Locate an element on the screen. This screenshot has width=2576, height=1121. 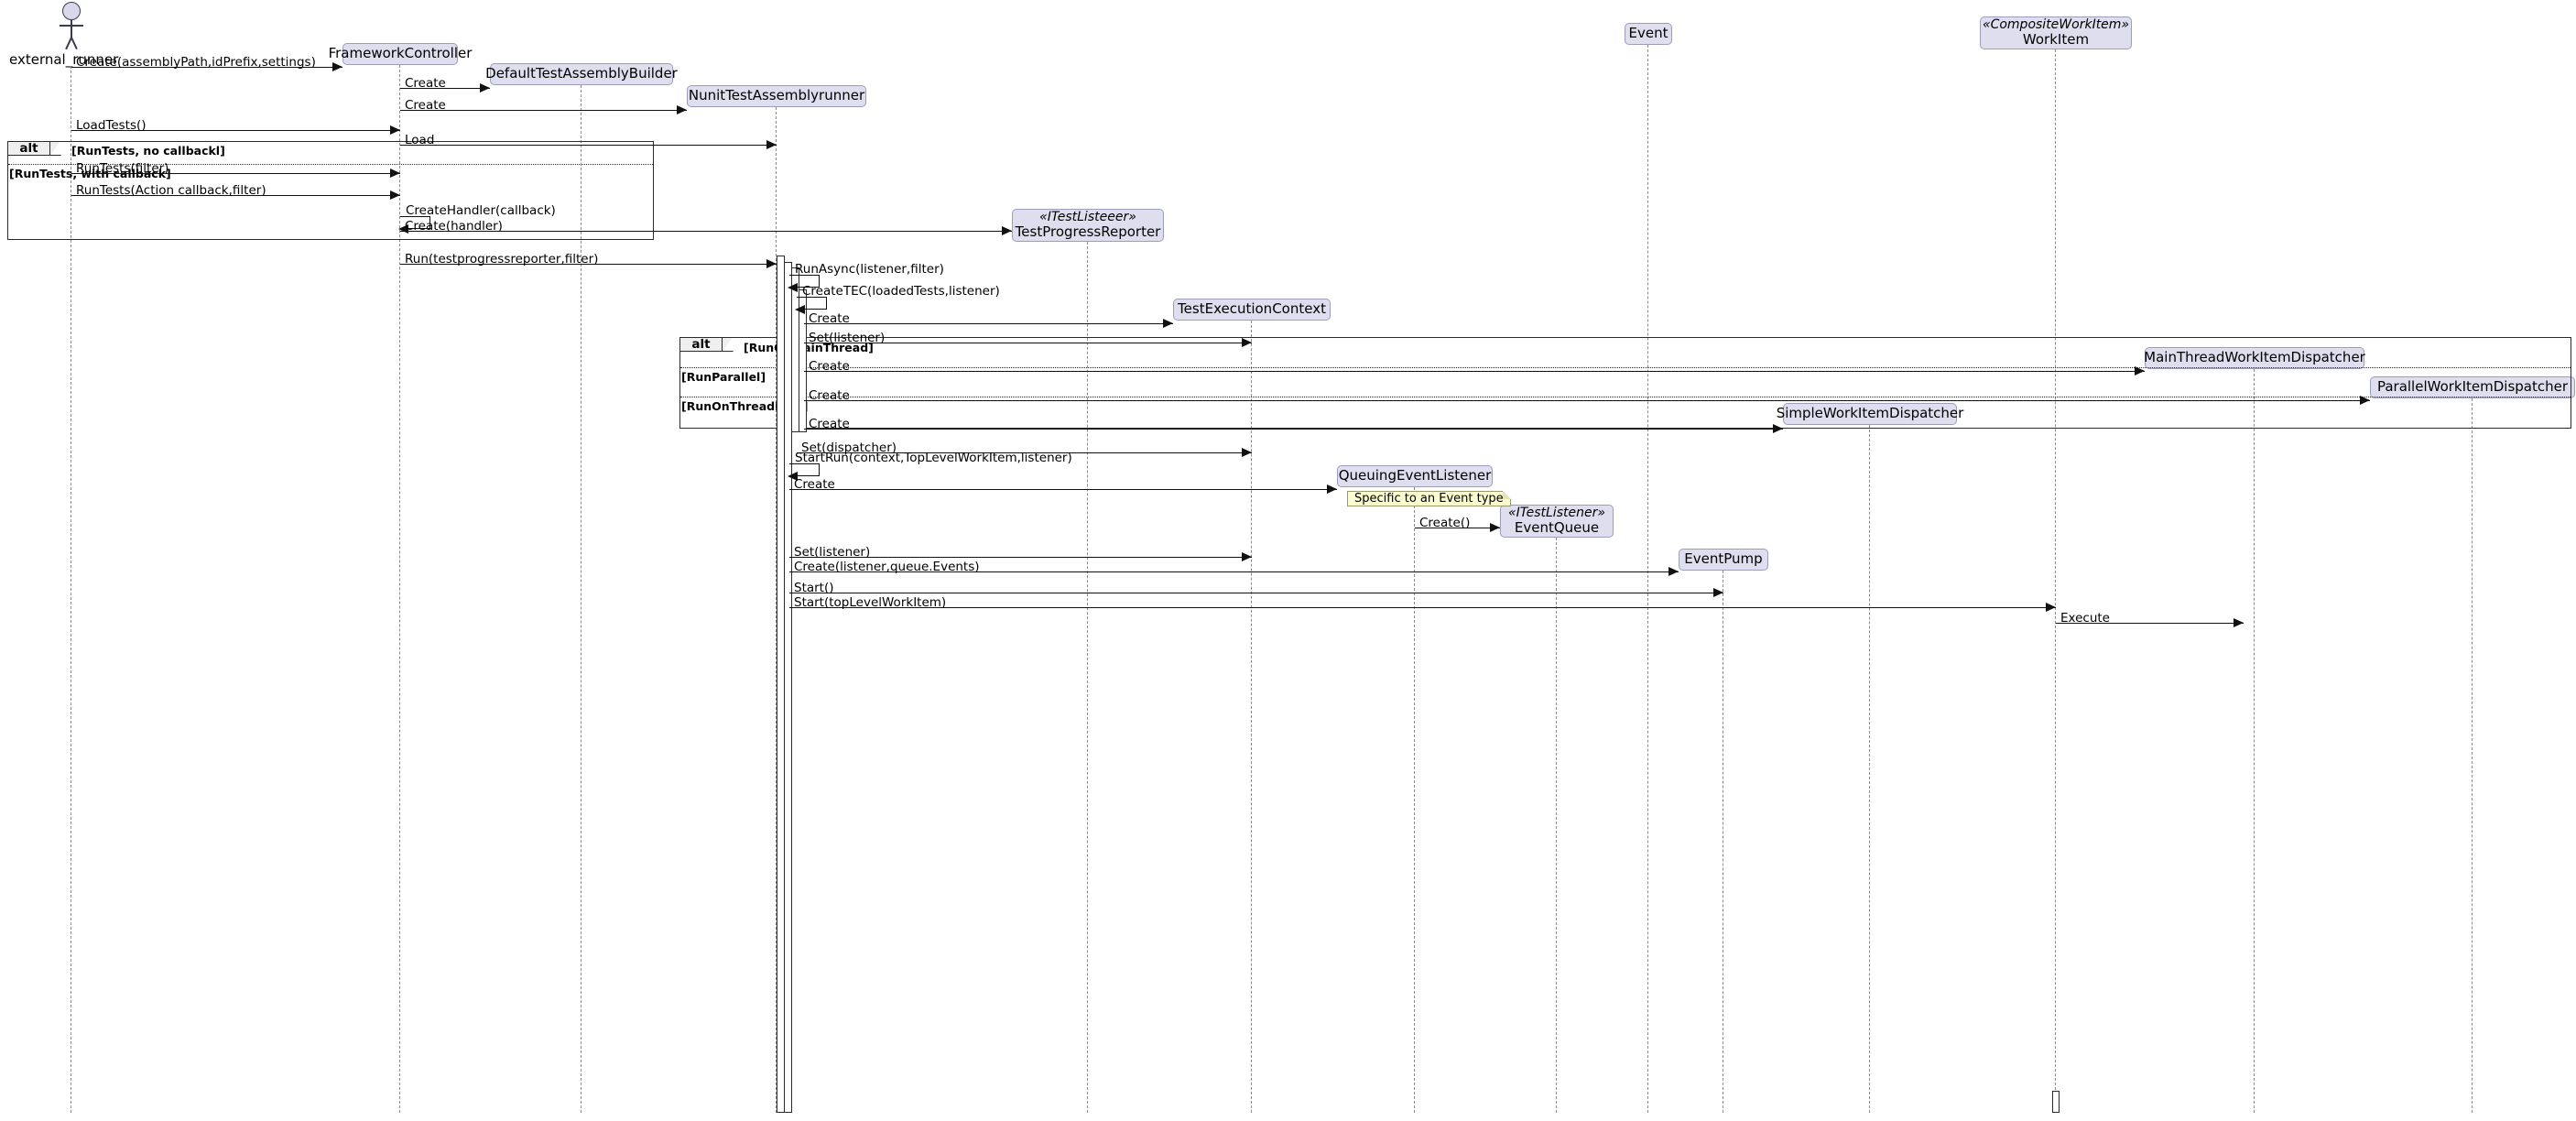
message-line-m15 is located at coordinates (1474, 372).